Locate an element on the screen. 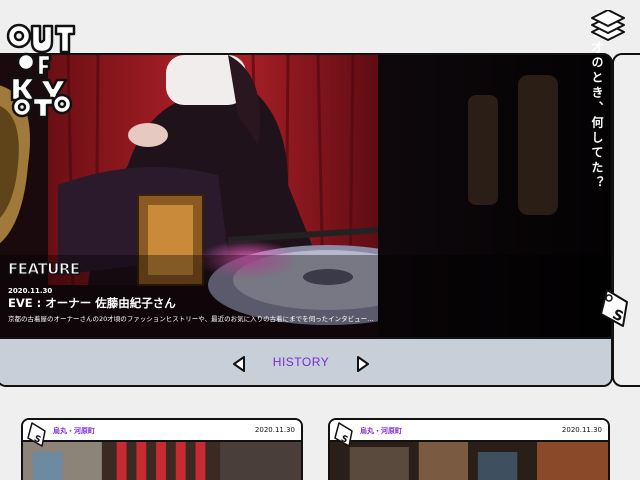  triangle-left-icon is located at coordinates (239, 364).